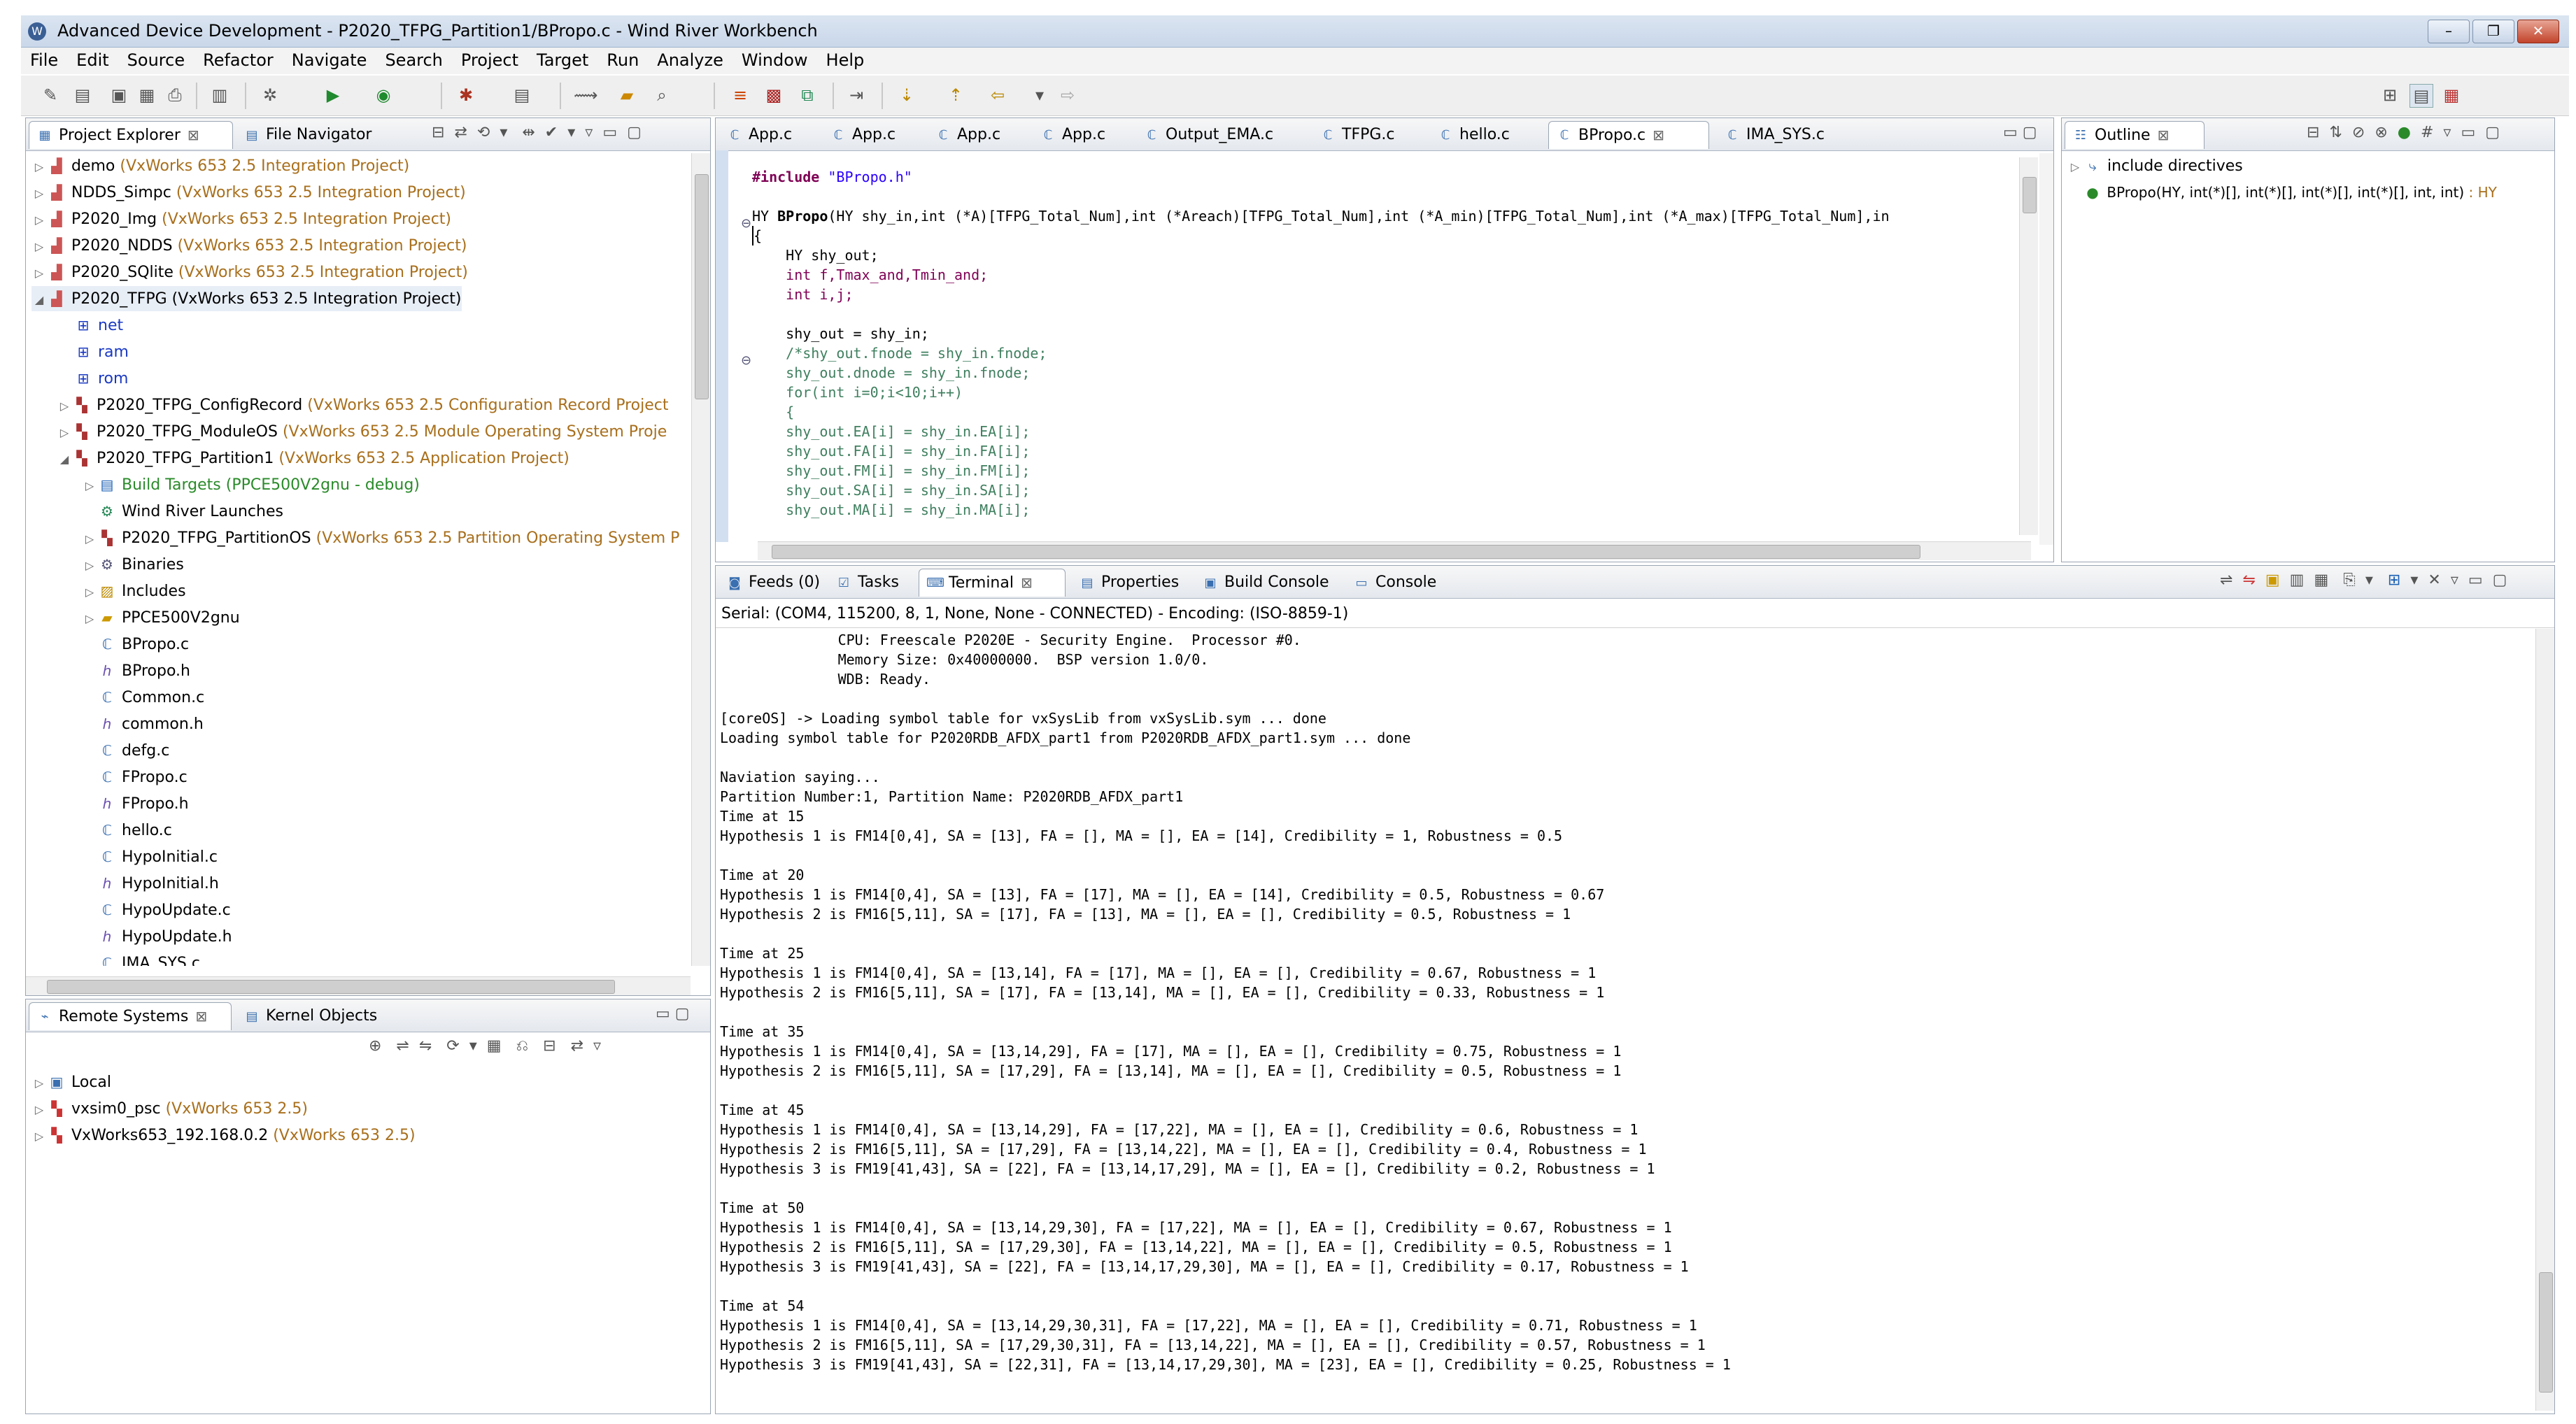 The height and width of the screenshot is (1424, 2576). What do you see at coordinates (2390, 95) in the screenshot?
I see `open-perspective-icon: ⊞` at bounding box center [2390, 95].